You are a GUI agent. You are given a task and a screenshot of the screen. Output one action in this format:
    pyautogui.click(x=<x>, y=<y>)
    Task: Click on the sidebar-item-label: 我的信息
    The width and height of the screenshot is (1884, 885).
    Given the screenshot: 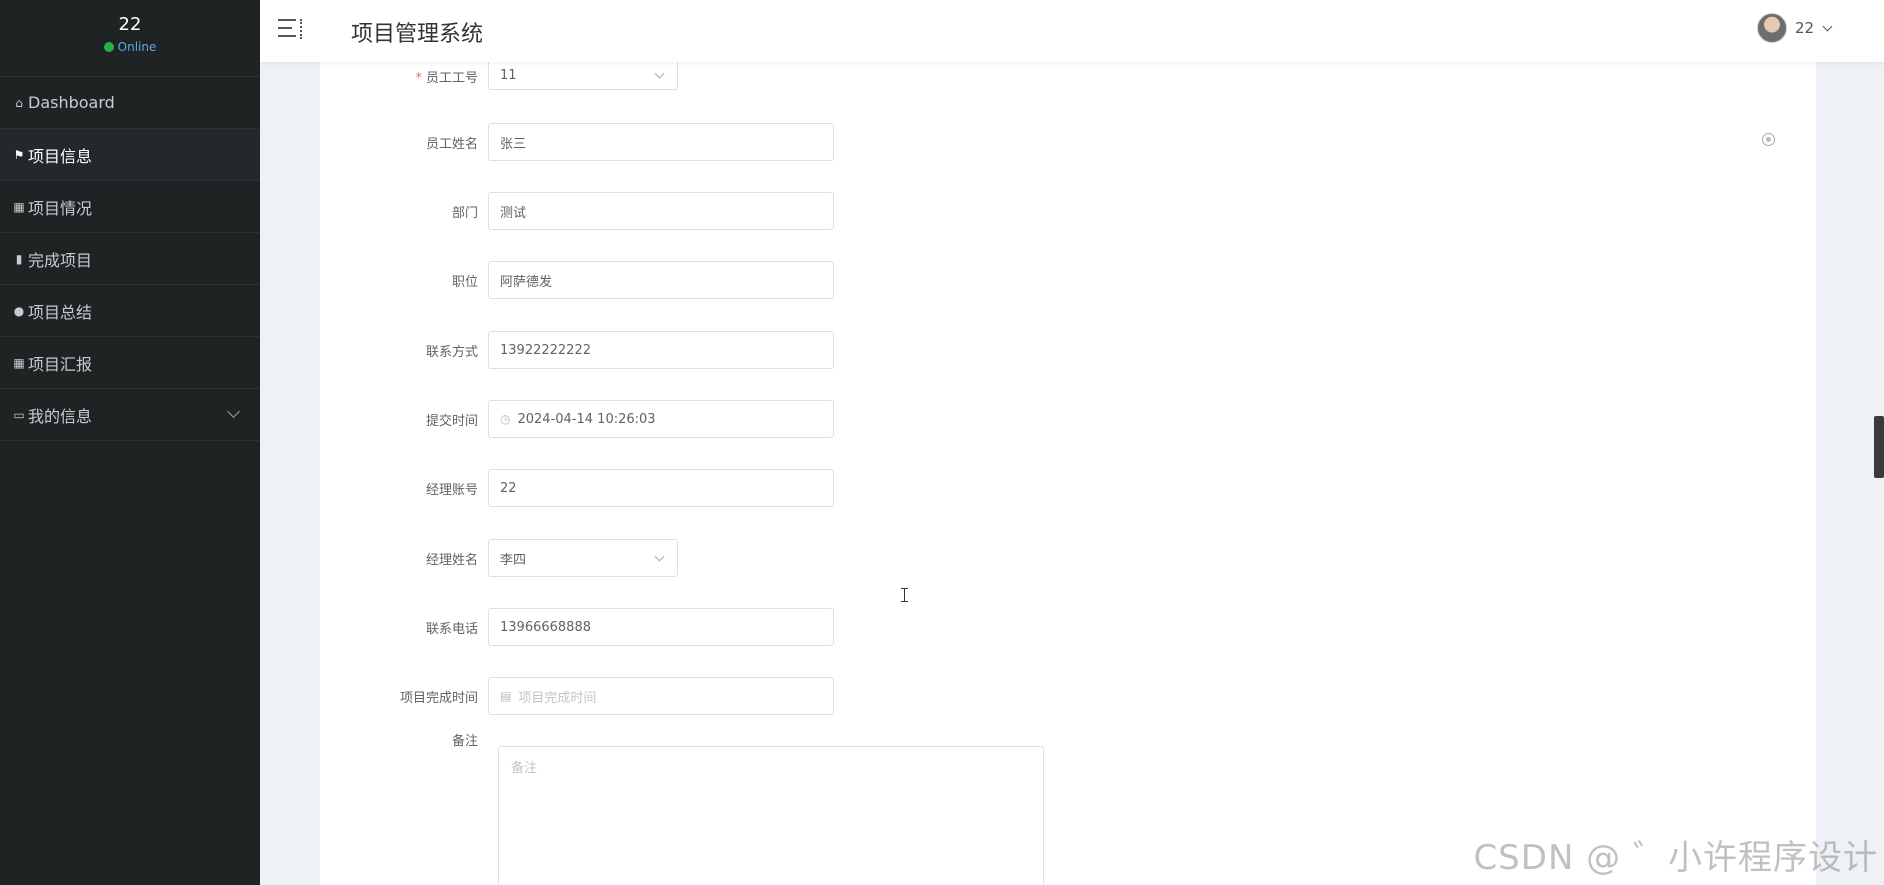 What is the action you would take?
    pyautogui.click(x=60, y=416)
    